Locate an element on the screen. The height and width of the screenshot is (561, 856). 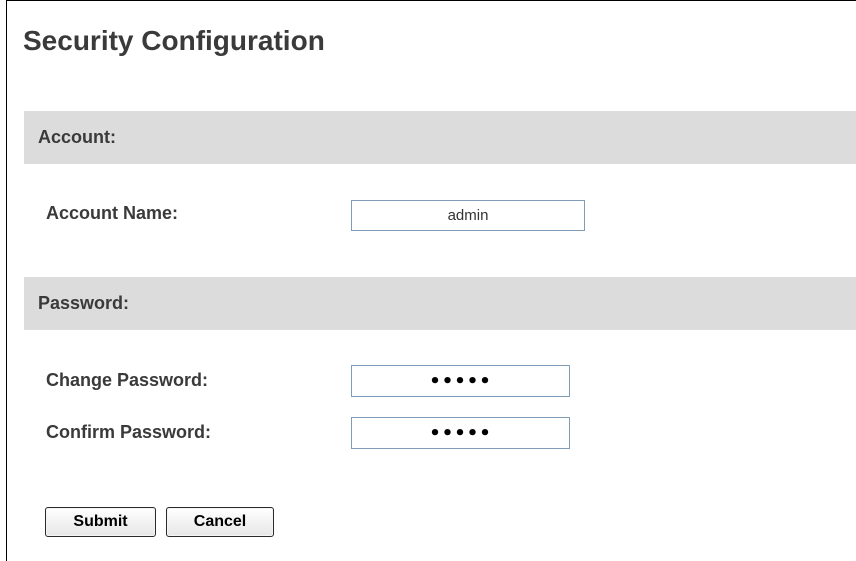
page-title: Security Configuration is located at coordinates (174, 40).